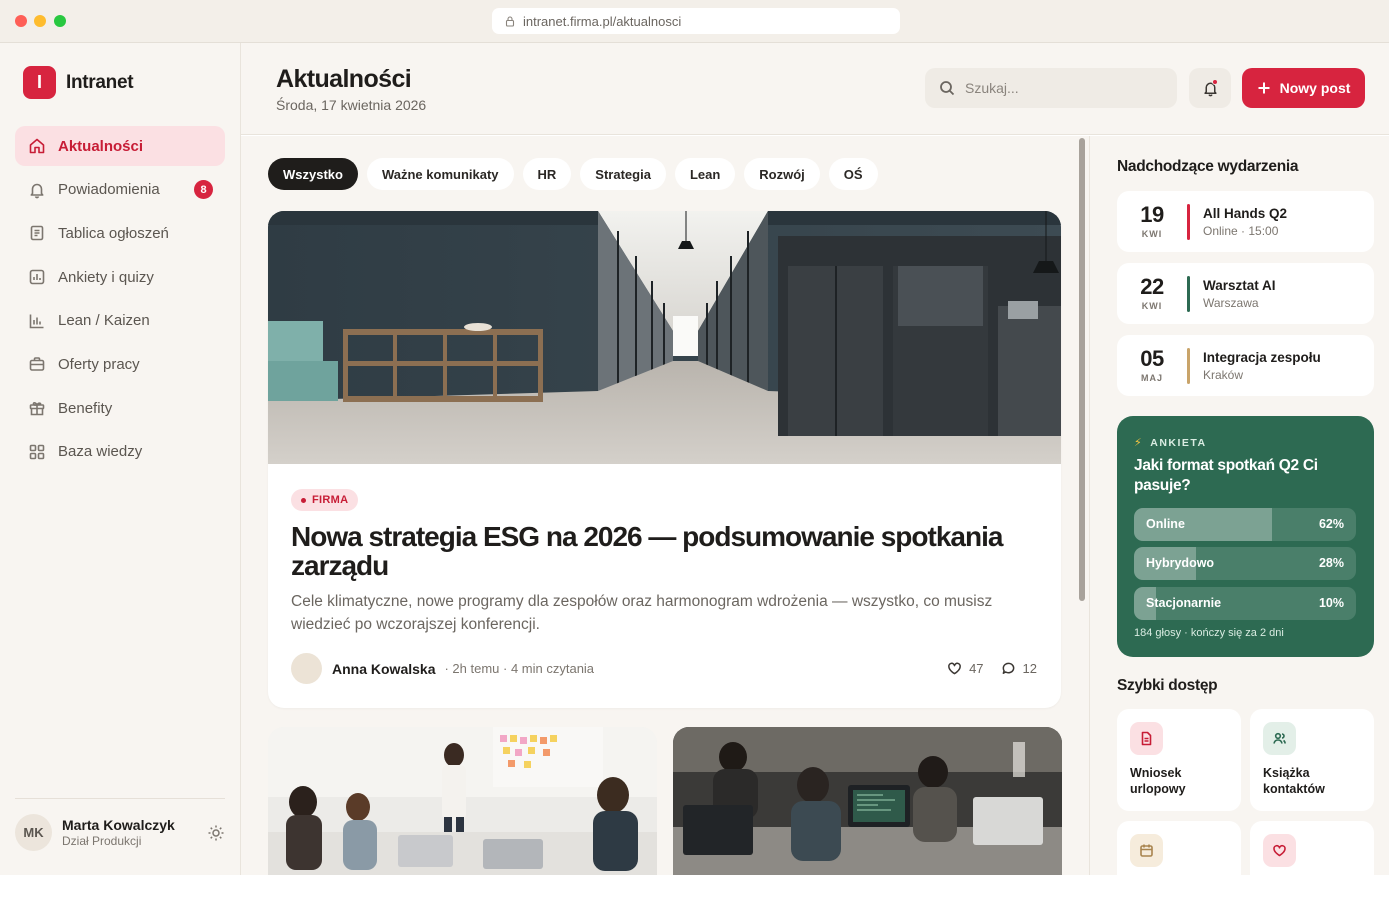 This screenshot has width=1389, height=923. Describe the element at coordinates (1158, 781) in the screenshot. I see `quick-access-label: Wniosek urlopowy` at that location.